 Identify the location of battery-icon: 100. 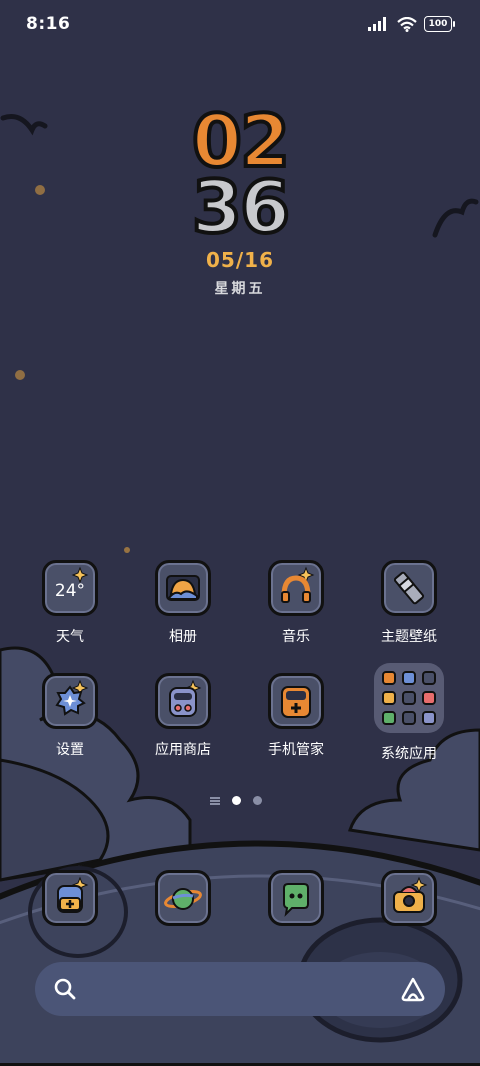
(439, 24).